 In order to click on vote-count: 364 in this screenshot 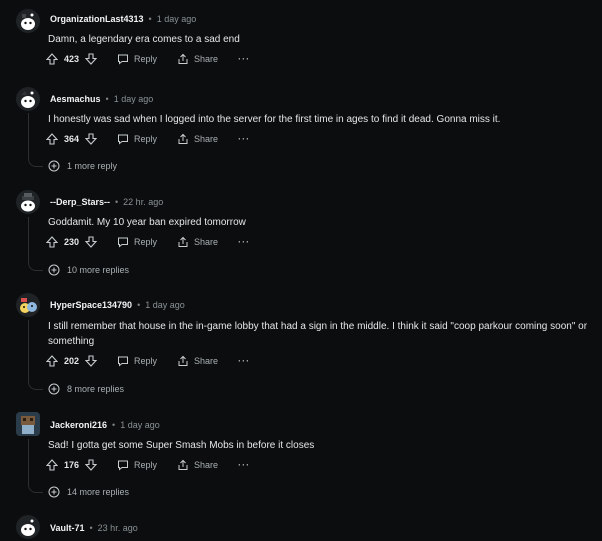, I will do `click(72, 139)`.